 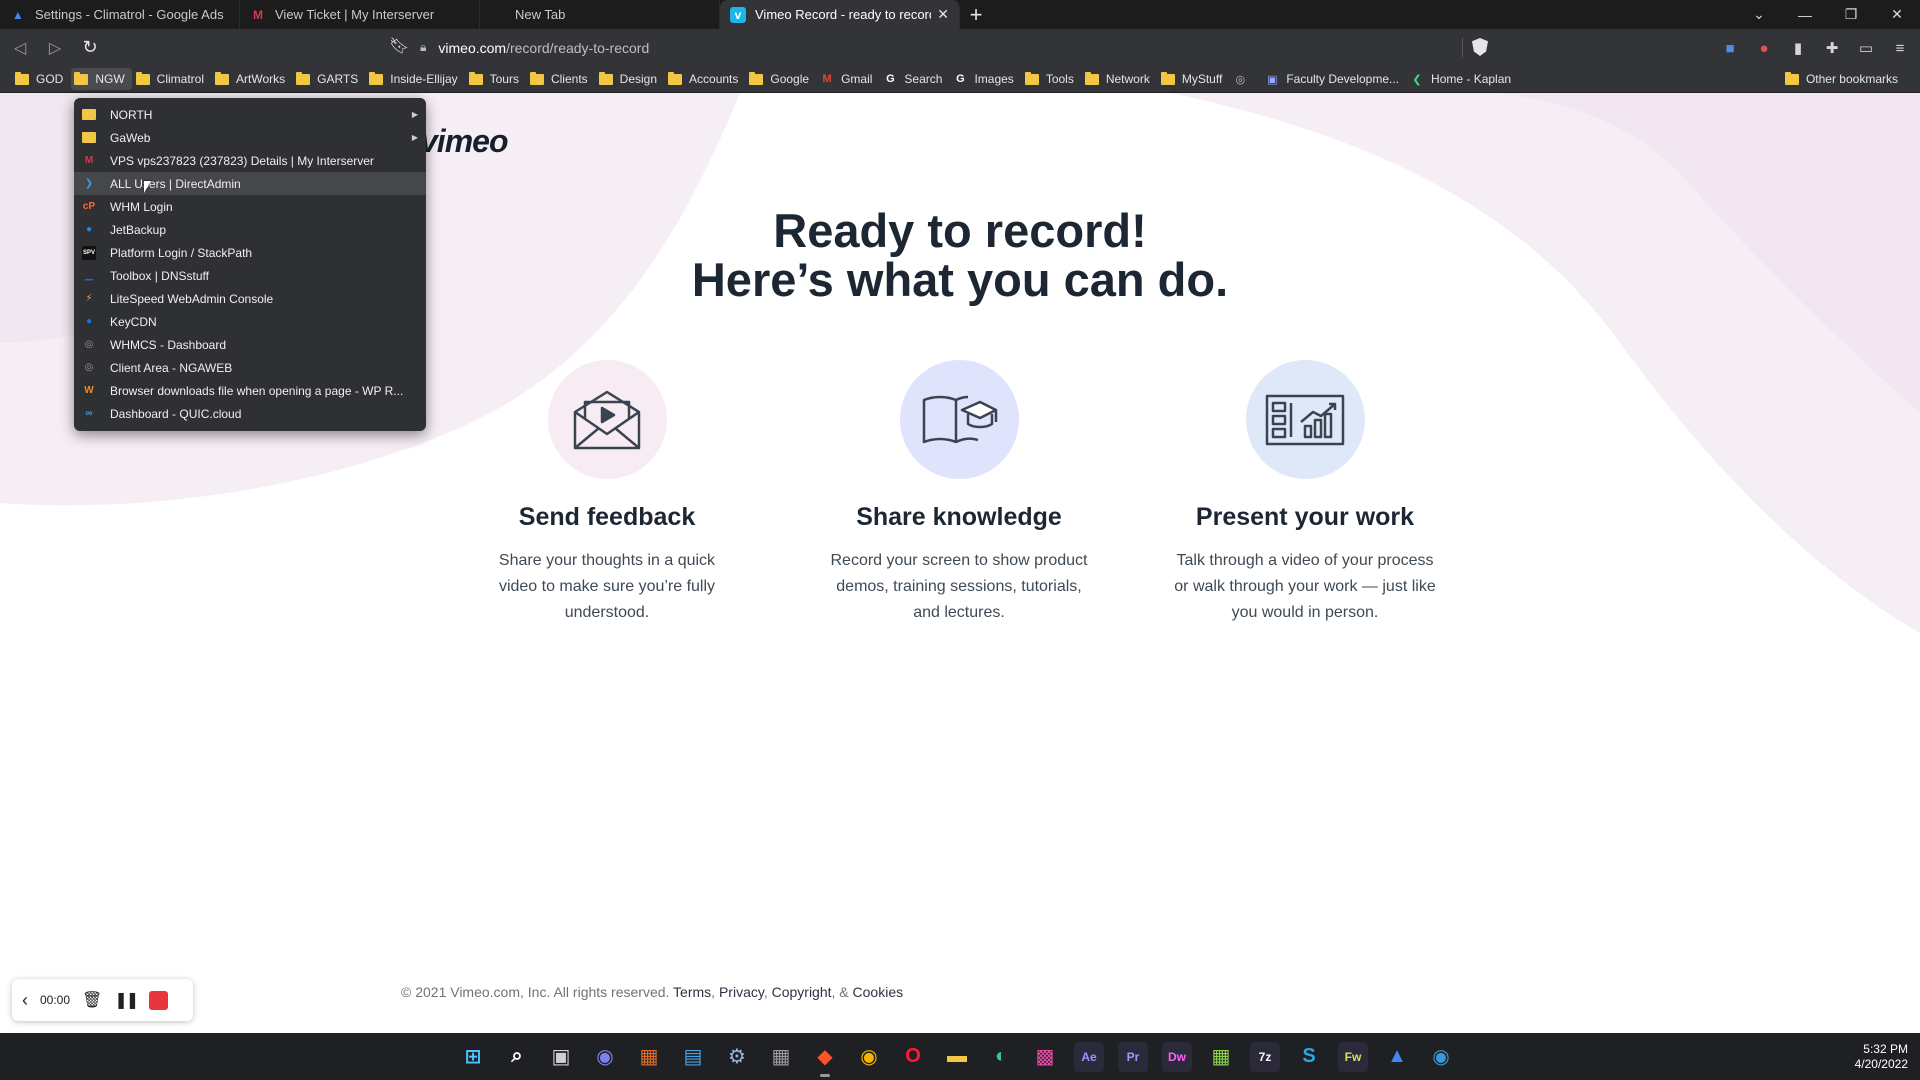 I want to click on bookmark-menu-label: Platform Login / StackPath, so click(x=181, y=252).